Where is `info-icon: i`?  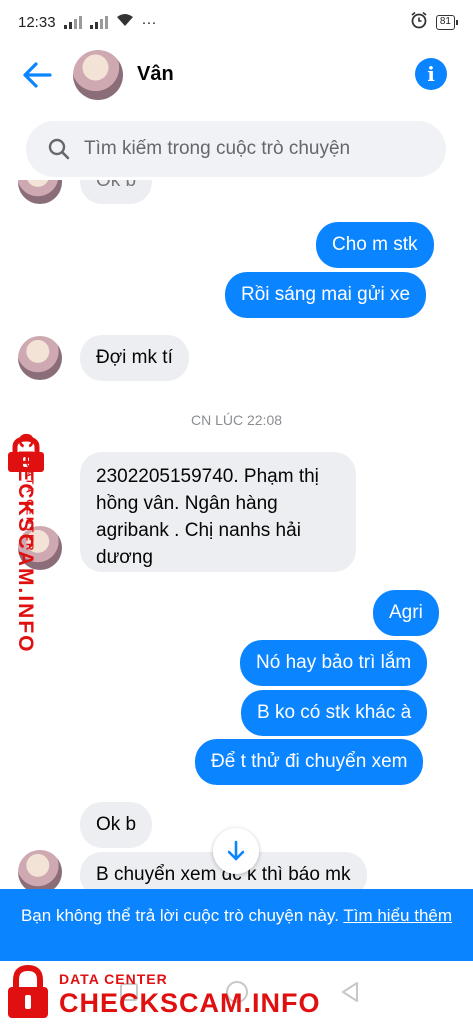 info-icon: i is located at coordinates (431, 74).